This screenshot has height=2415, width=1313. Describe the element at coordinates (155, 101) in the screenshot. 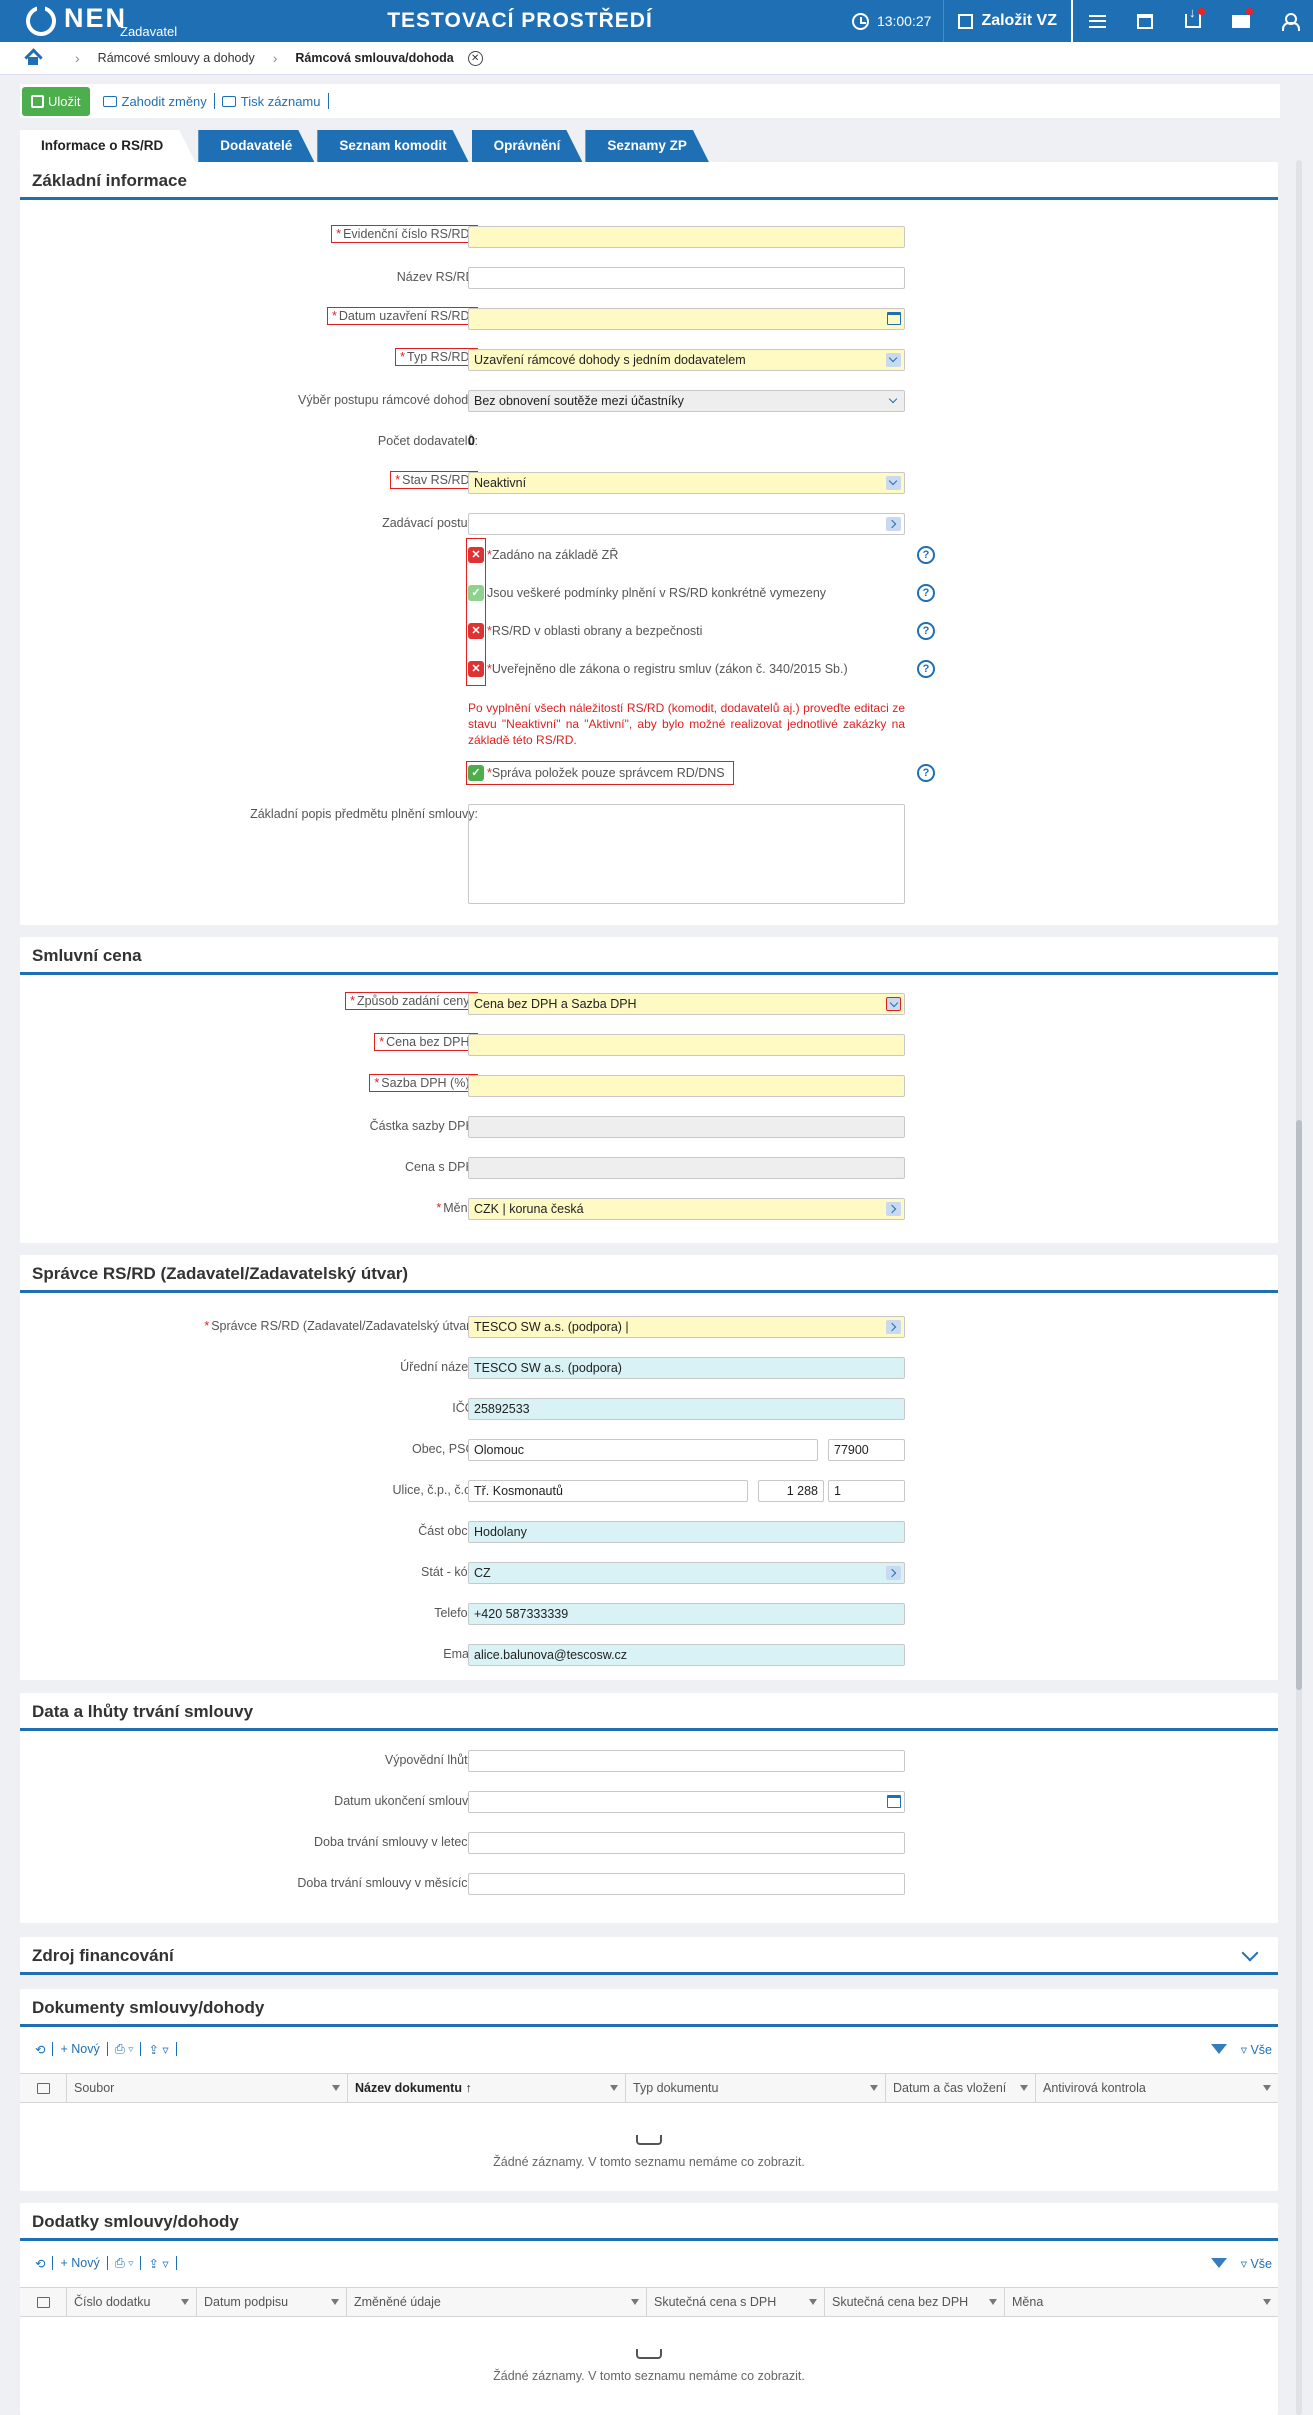

I see `discard-changes-button: Zahodit změny` at that location.